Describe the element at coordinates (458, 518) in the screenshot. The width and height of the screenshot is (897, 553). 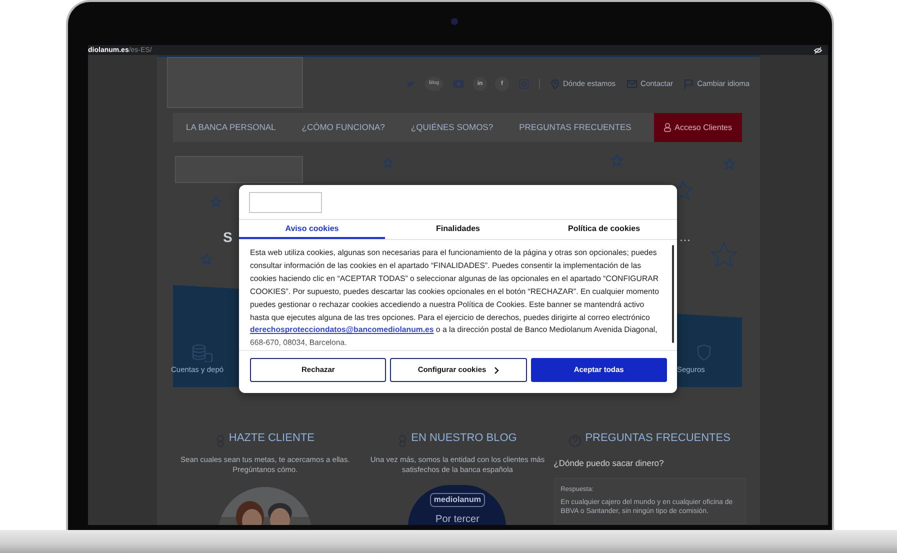
I see `headline-text: Por tercer` at that location.